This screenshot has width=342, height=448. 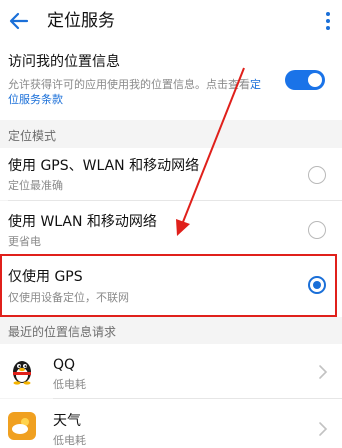 What do you see at coordinates (81, 21) in the screenshot?
I see `page-title: 定位服务` at bounding box center [81, 21].